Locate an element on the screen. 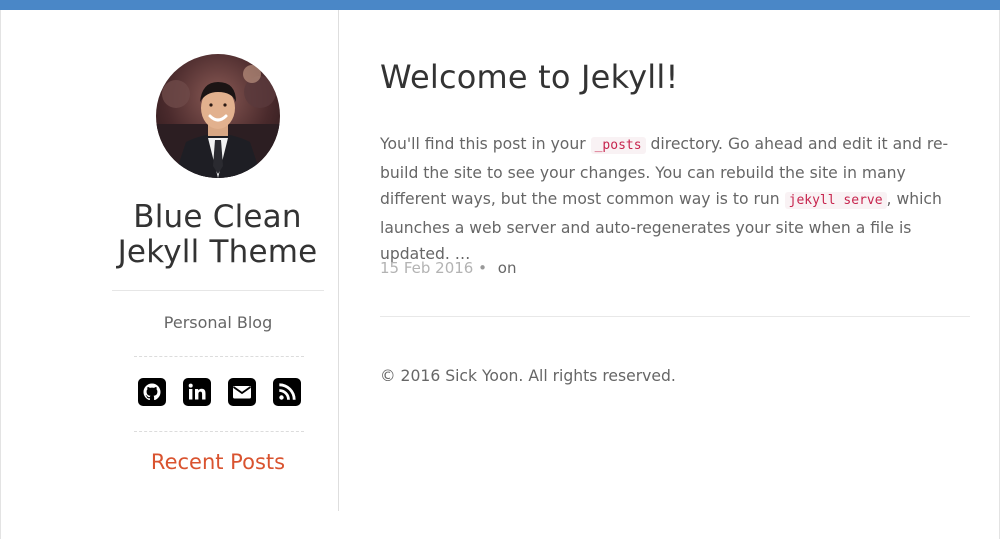 The height and width of the screenshot is (539, 1000). site-title: Blue Clean Jekyll Theme is located at coordinates (217, 235).